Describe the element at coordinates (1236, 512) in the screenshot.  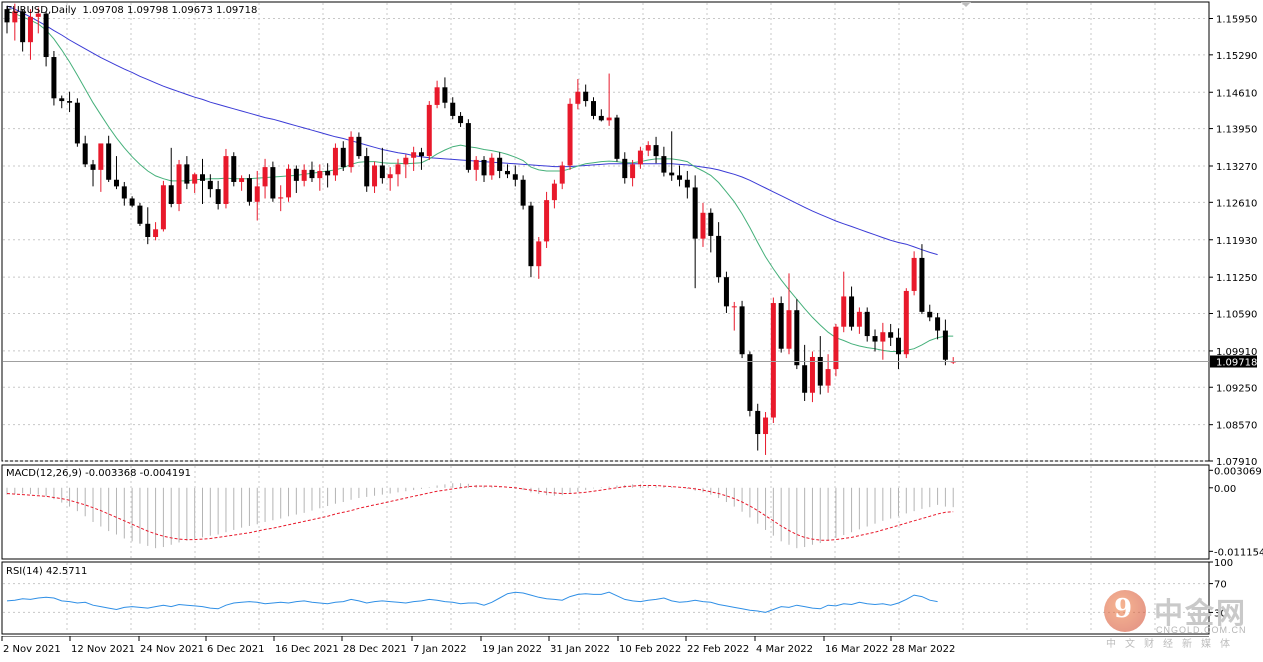
I see `macd-axis: 0.003069 0.00 -0.011154` at that location.